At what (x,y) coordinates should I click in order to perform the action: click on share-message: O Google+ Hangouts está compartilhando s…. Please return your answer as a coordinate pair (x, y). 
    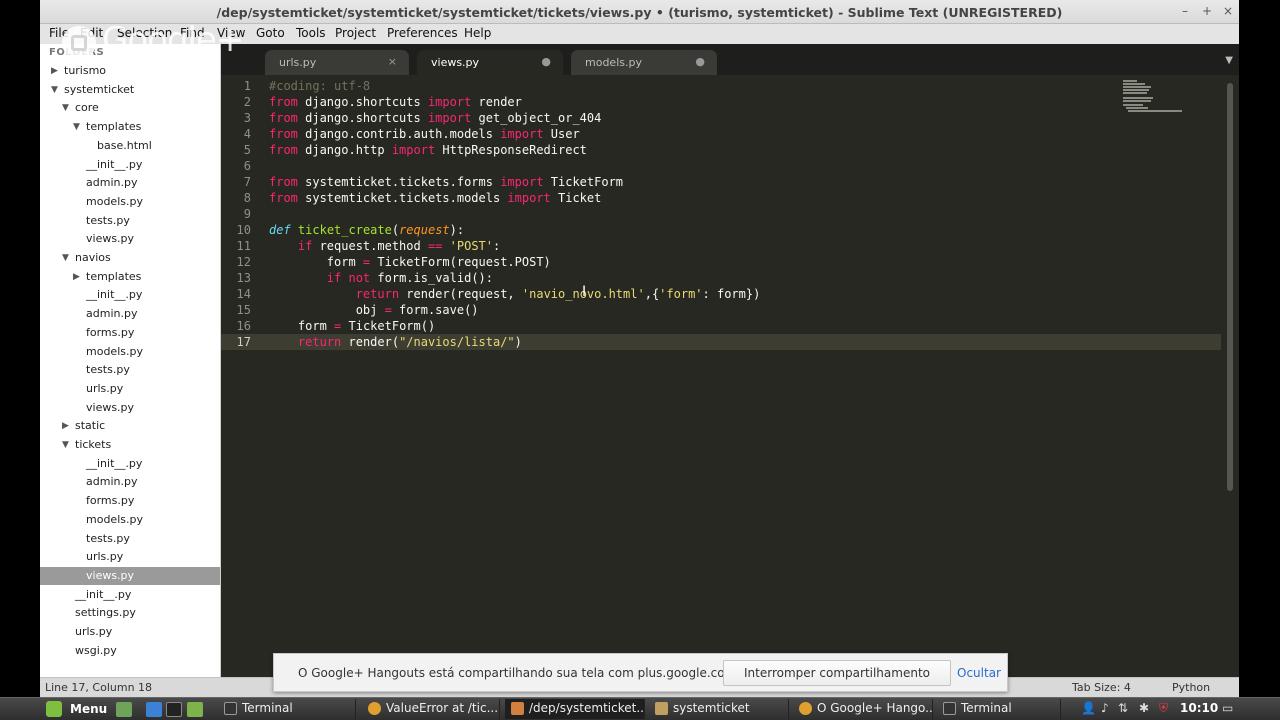
    Looking at the image, I should click on (519, 673).